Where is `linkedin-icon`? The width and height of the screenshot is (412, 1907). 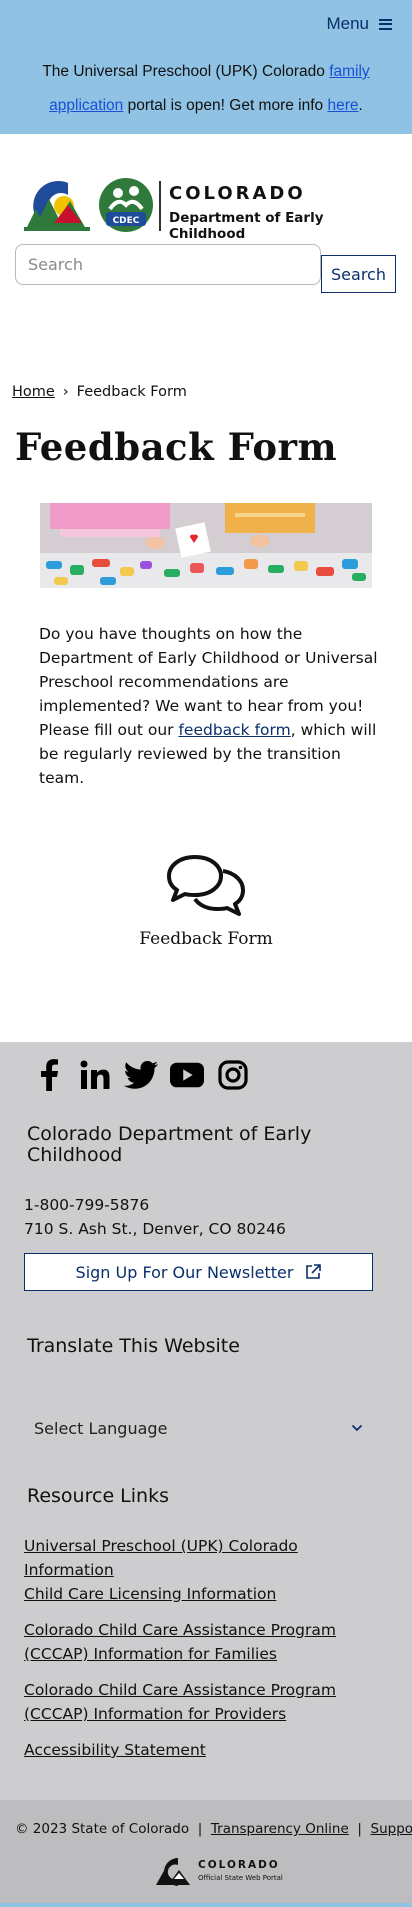
linkedin-icon is located at coordinates (95, 1075).